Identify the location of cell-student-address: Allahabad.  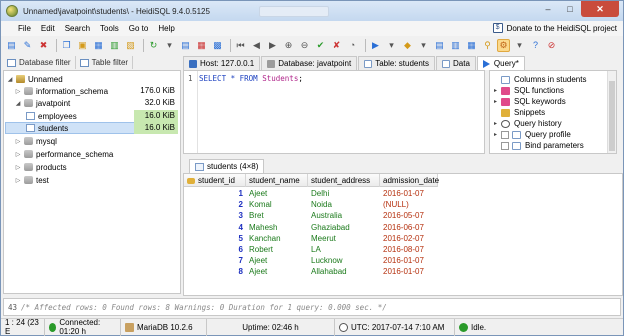
(344, 271).